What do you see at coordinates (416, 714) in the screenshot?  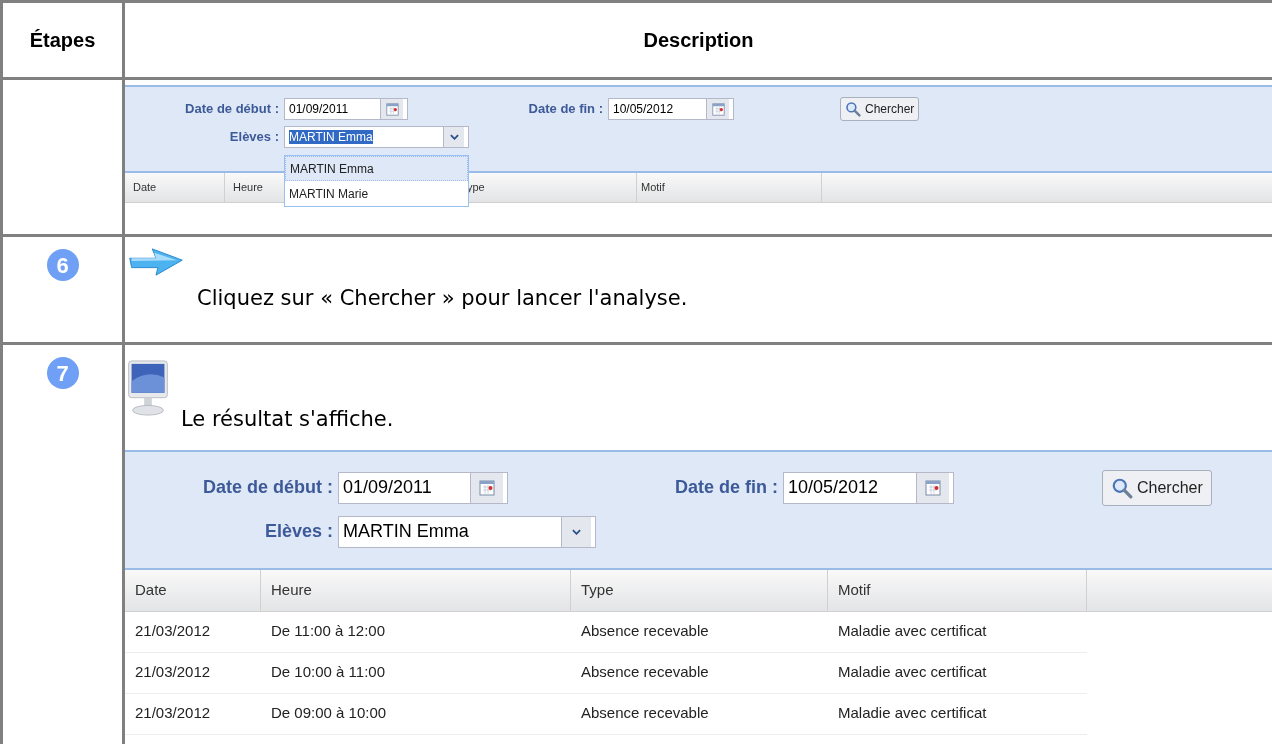 I see `table-cell: De 09:00 à 10:00` at bounding box center [416, 714].